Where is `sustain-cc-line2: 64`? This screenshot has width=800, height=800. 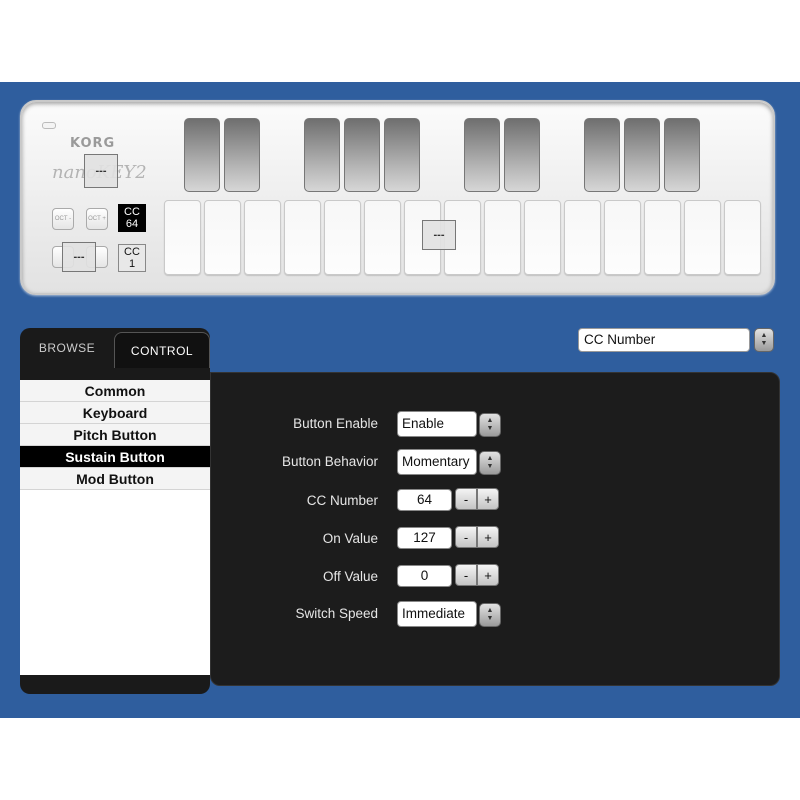
sustain-cc-line2: 64 is located at coordinates (132, 224).